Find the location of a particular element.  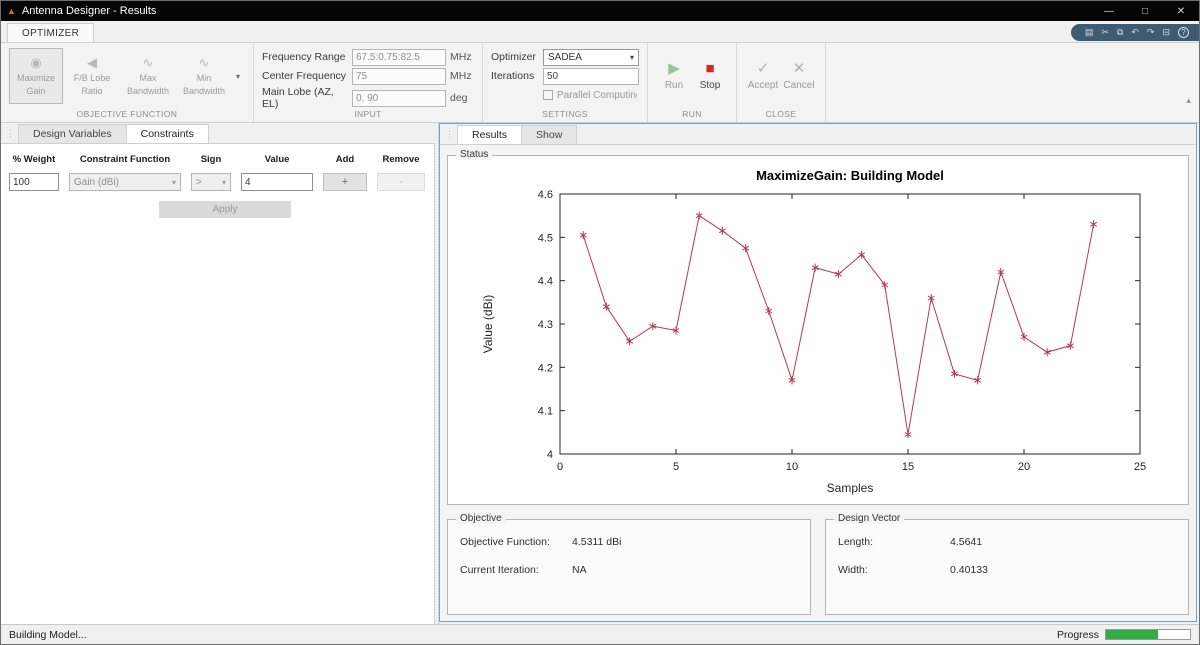

max-bandwidth-button: ∿ Max Bandwidth is located at coordinates (148, 76).